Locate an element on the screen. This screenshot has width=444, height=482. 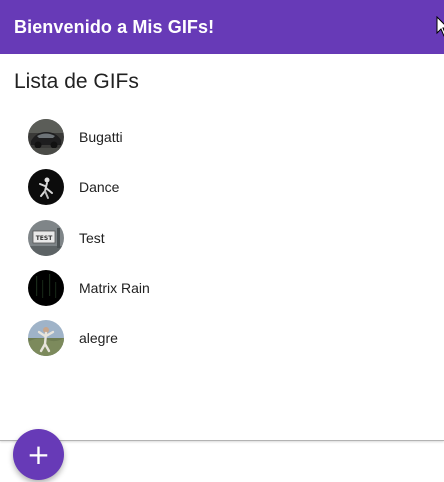
list-item-matrix-rain: Matrix Rain is located at coordinates (222, 288).